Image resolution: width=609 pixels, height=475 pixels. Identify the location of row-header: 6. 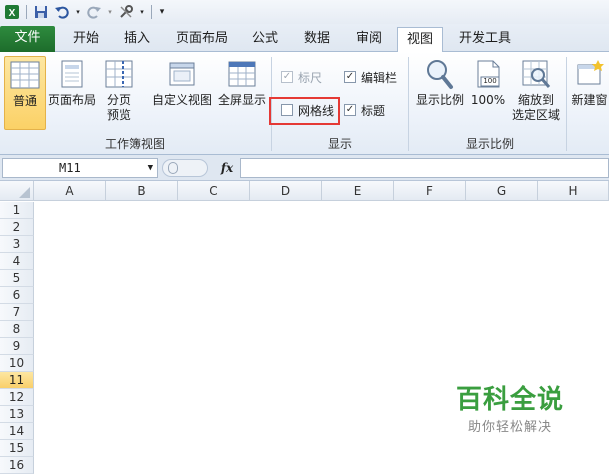
(17, 295).